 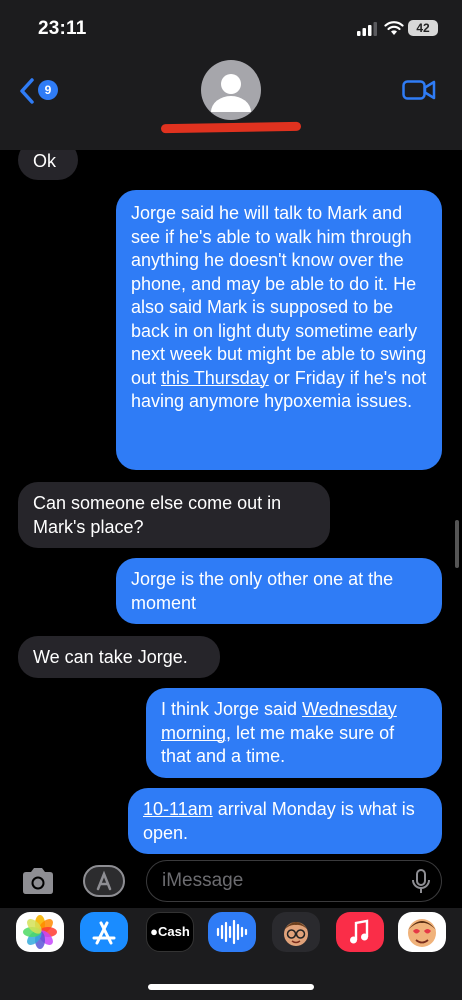 I want to click on audio-message-icon, so click(x=232, y=932).